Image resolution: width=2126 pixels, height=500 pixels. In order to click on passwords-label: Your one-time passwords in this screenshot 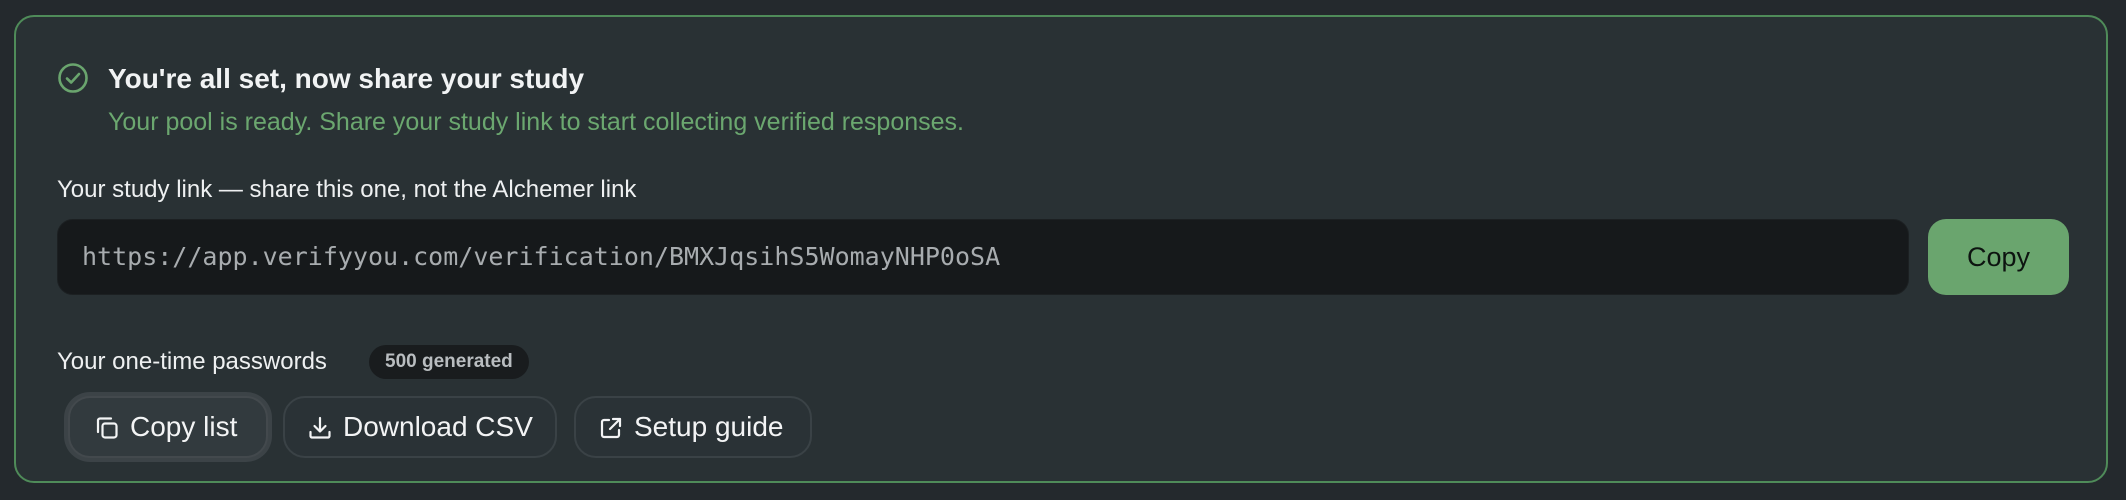, I will do `click(192, 361)`.